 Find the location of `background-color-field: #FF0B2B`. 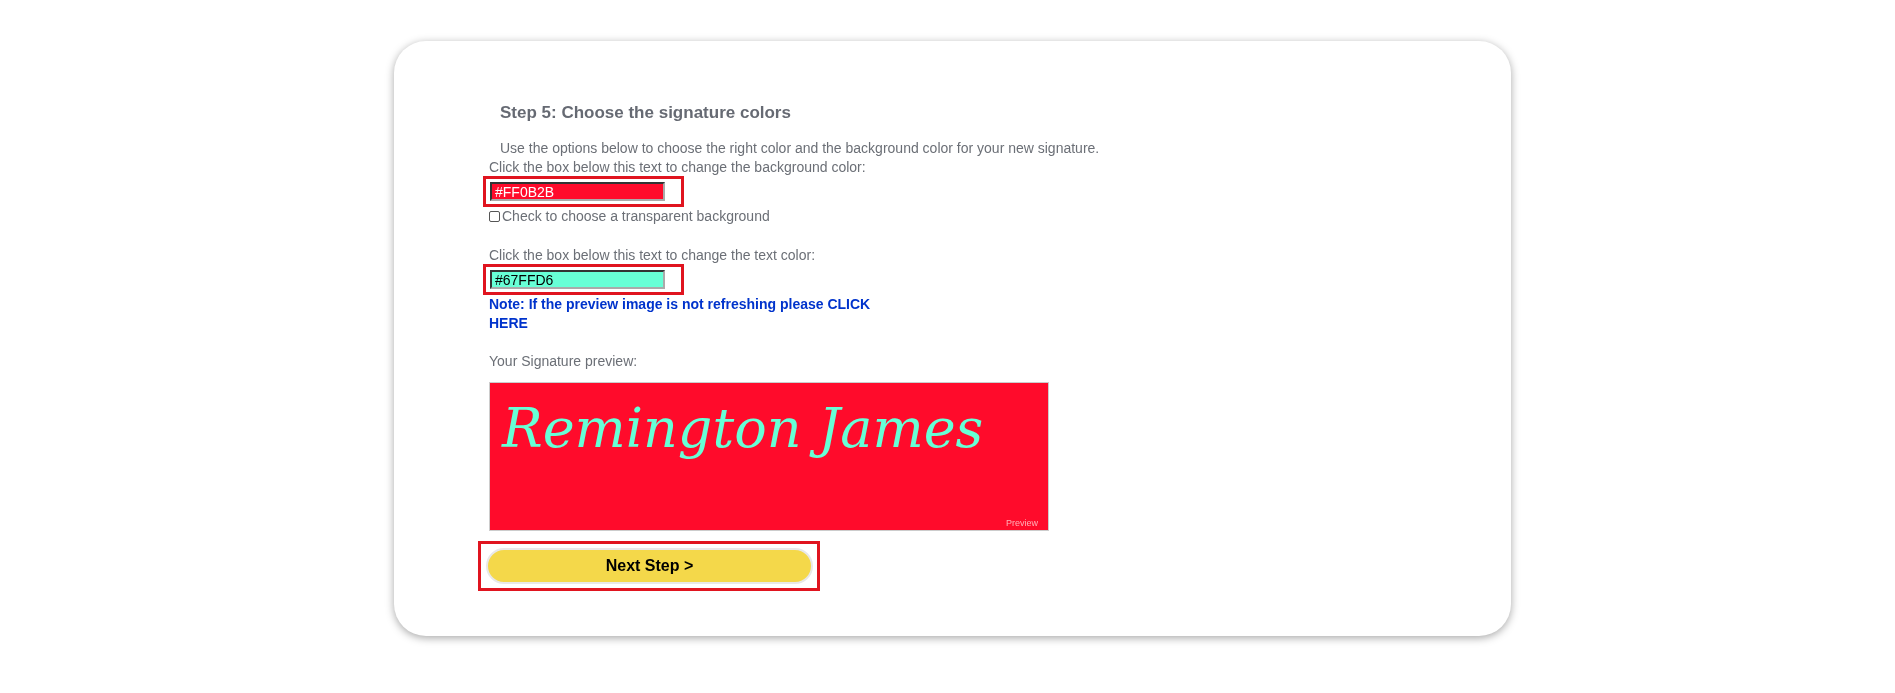

background-color-field: #FF0B2B is located at coordinates (577, 191).